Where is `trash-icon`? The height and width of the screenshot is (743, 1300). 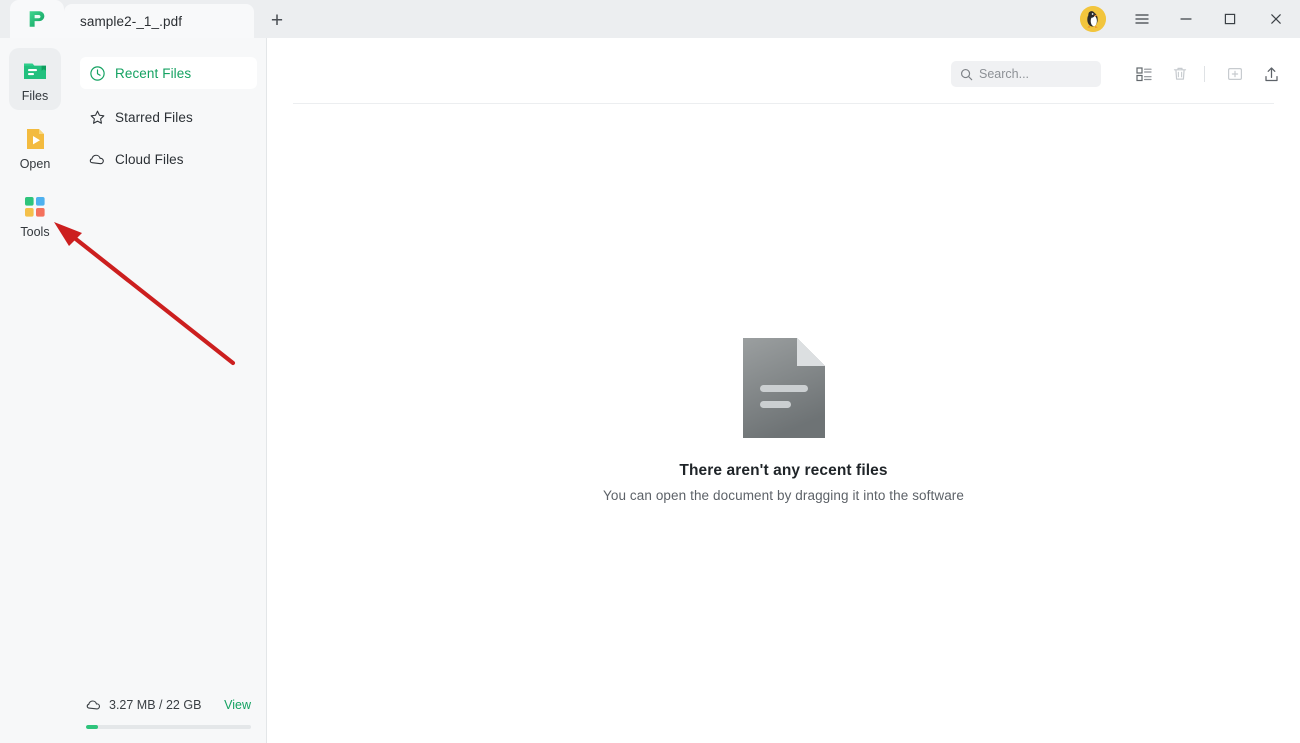
trash-icon is located at coordinates (1180, 73).